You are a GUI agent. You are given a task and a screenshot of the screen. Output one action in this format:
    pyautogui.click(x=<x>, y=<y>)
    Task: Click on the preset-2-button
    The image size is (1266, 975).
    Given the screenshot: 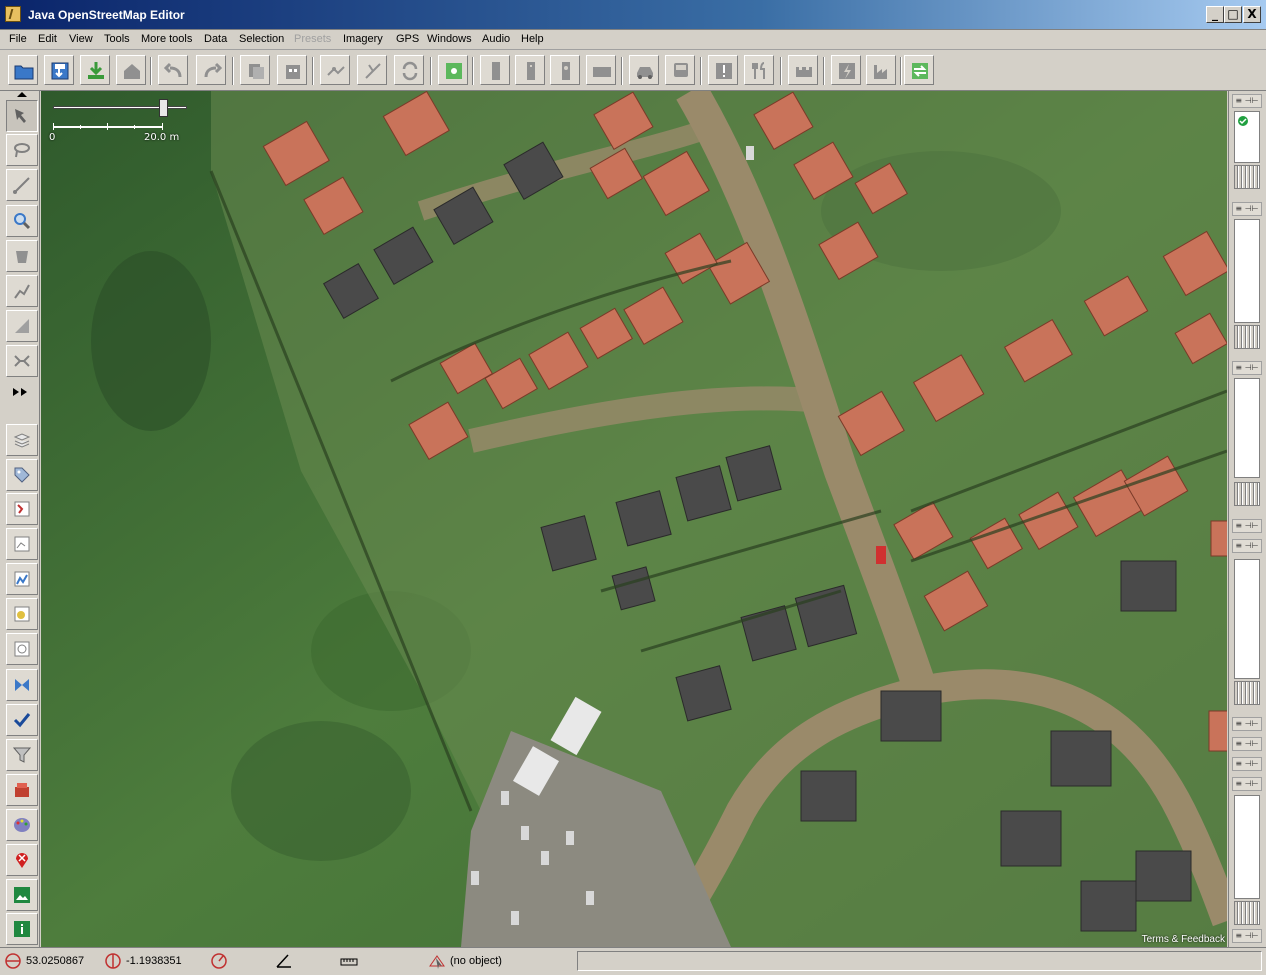 What is the action you would take?
    pyautogui.click(x=530, y=70)
    